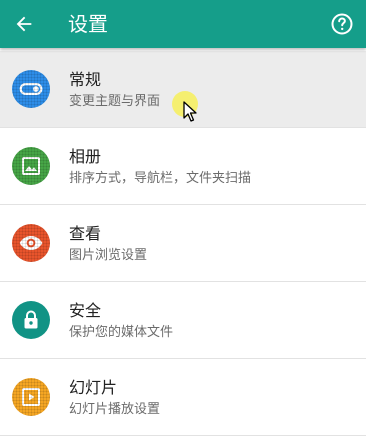 This screenshot has height=436, width=366. I want to click on slideshow-icon-circle, so click(31, 397).